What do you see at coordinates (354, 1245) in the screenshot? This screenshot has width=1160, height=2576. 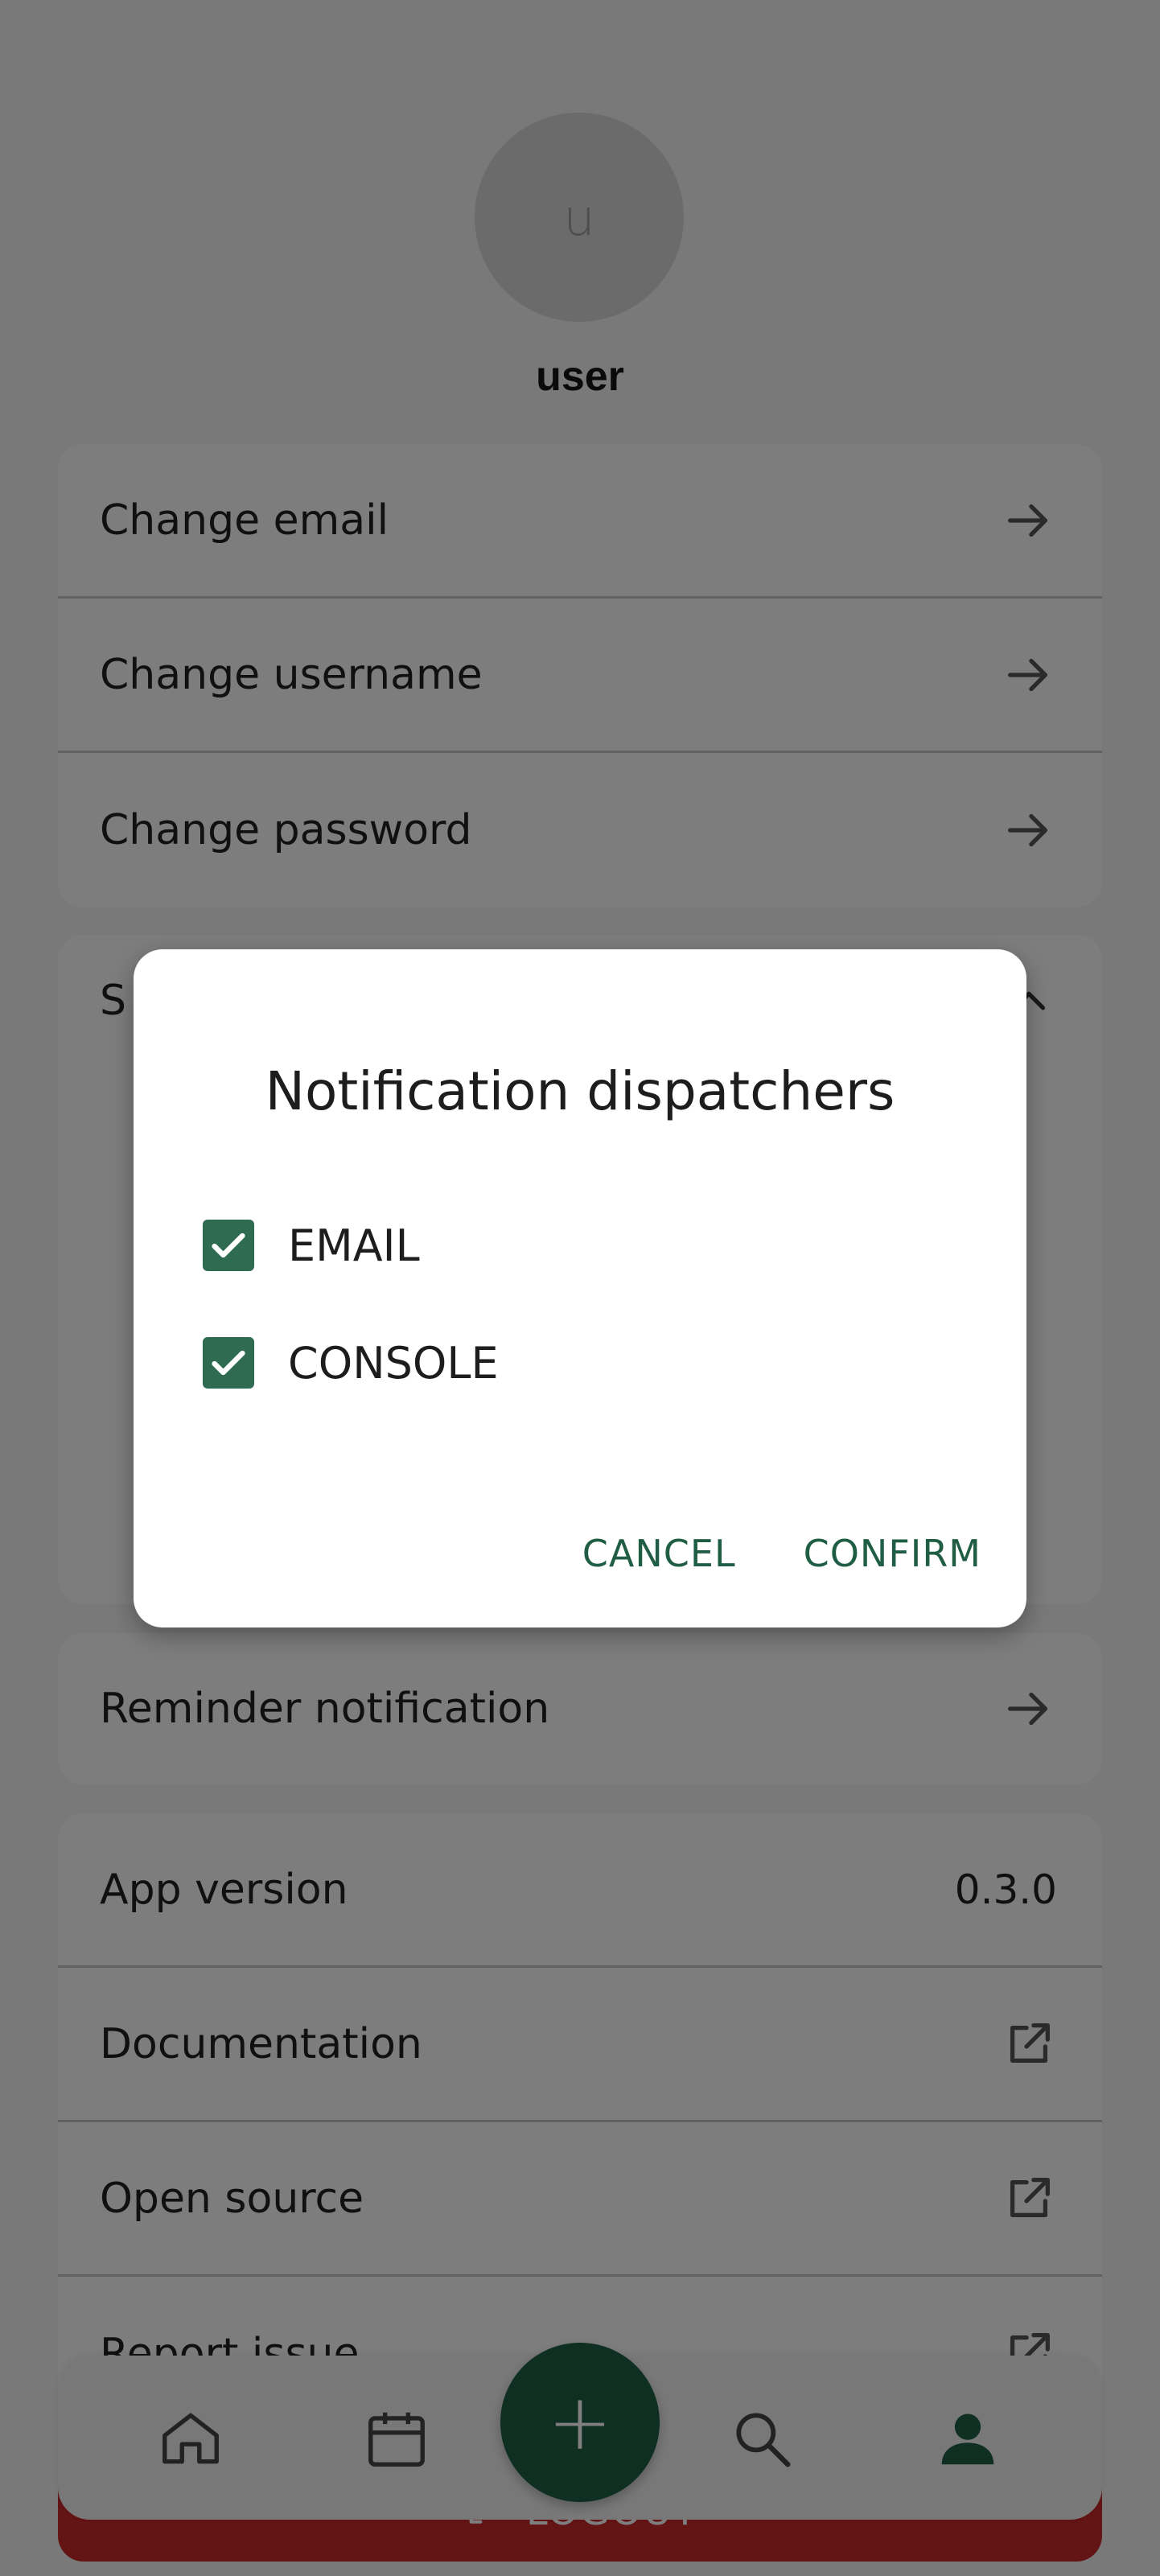 I see `email-option-label: EMAIL` at bounding box center [354, 1245].